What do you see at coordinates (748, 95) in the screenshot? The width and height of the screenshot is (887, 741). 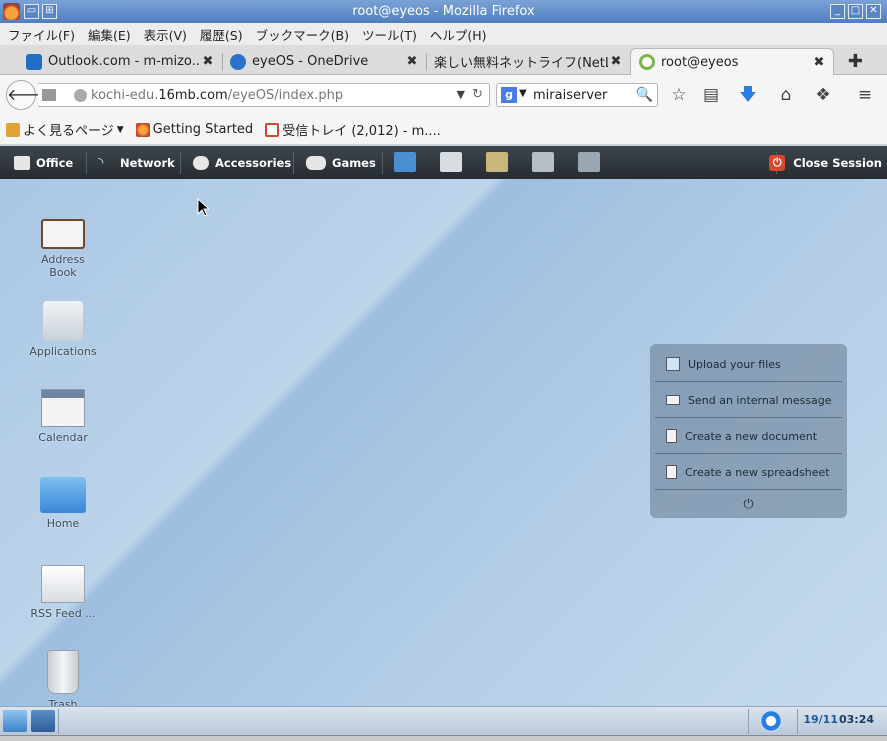 I see `download-icon: 🡇` at bounding box center [748, 95].